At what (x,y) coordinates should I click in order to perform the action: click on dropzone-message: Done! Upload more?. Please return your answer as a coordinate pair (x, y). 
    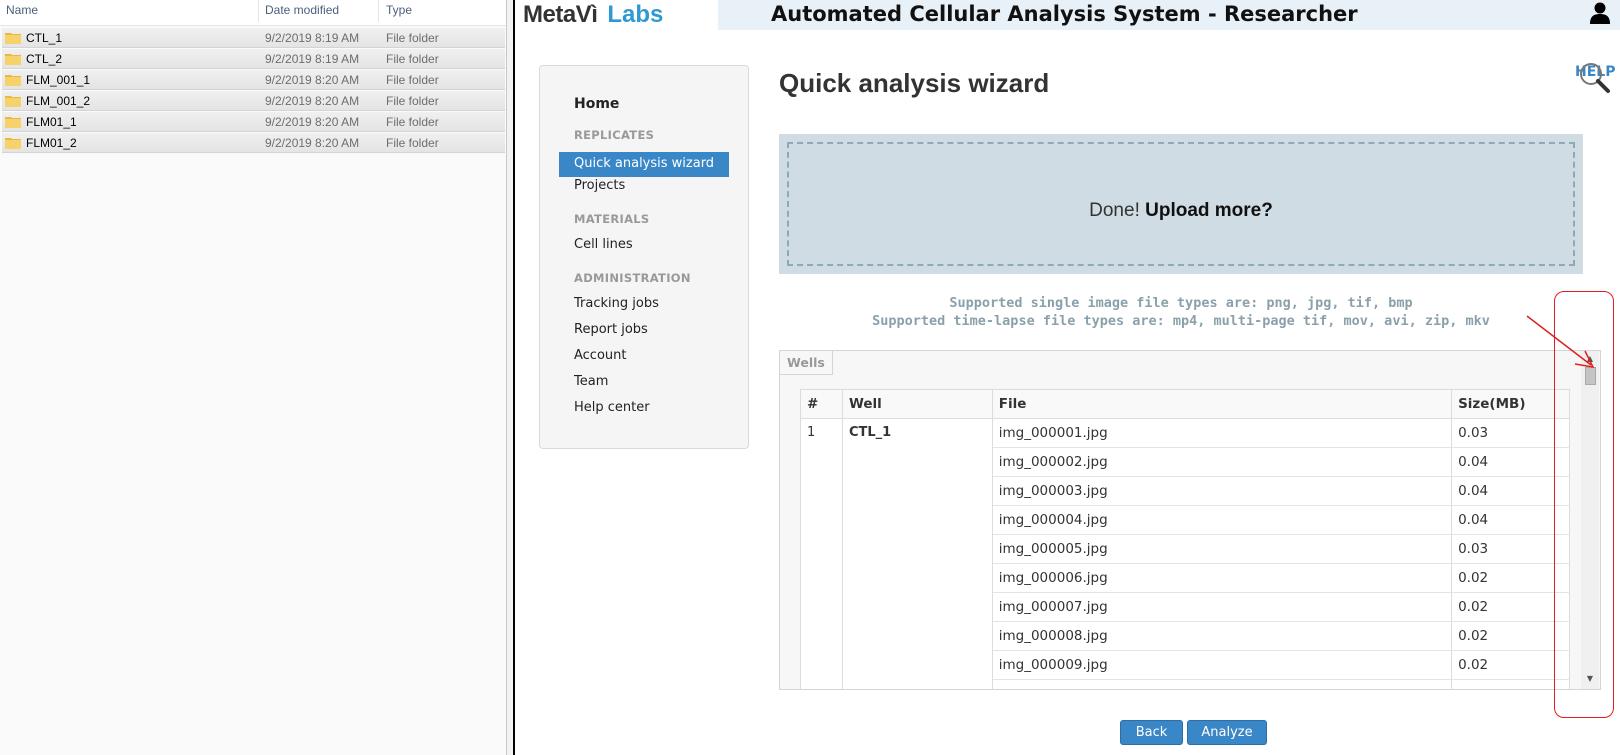
    Looking at the image, I should click on (1181, 211).